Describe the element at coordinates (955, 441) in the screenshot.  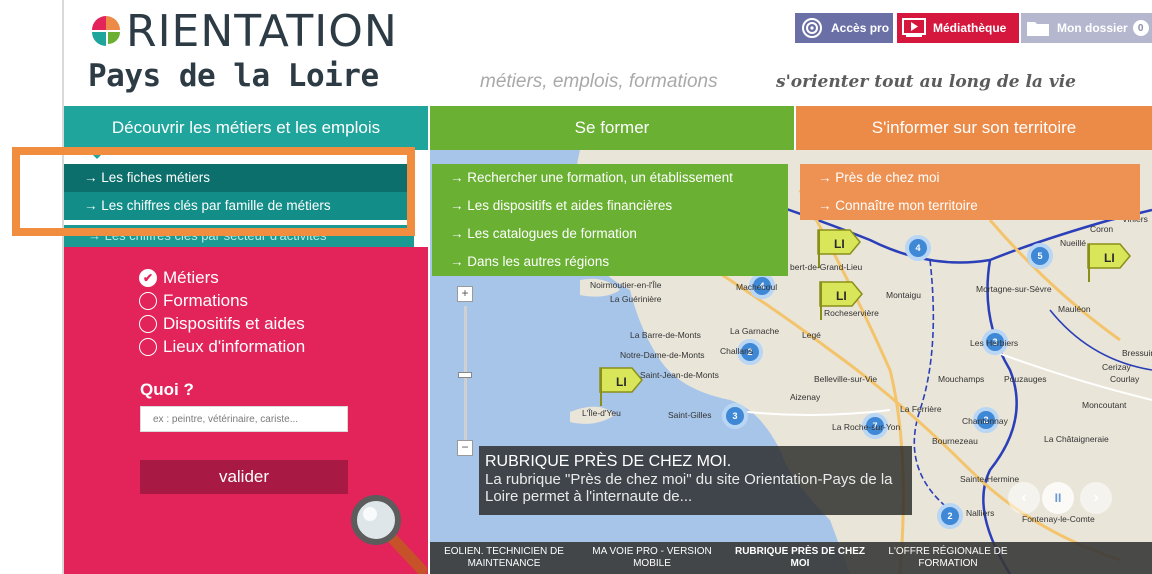
I see `map-place-label: Bournezeau` at that location.